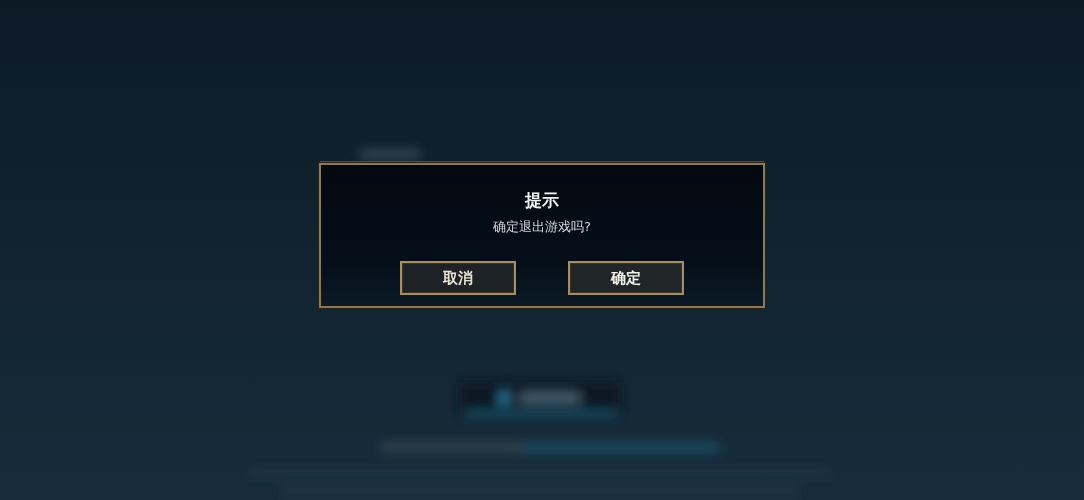 The width and height of the screenshot is (1084, 500). What do you see at coordinates (542, 227) in the screenshot?
I see `dialog-message: 确定退出游戏吗?` at bounding box center [542, 227].